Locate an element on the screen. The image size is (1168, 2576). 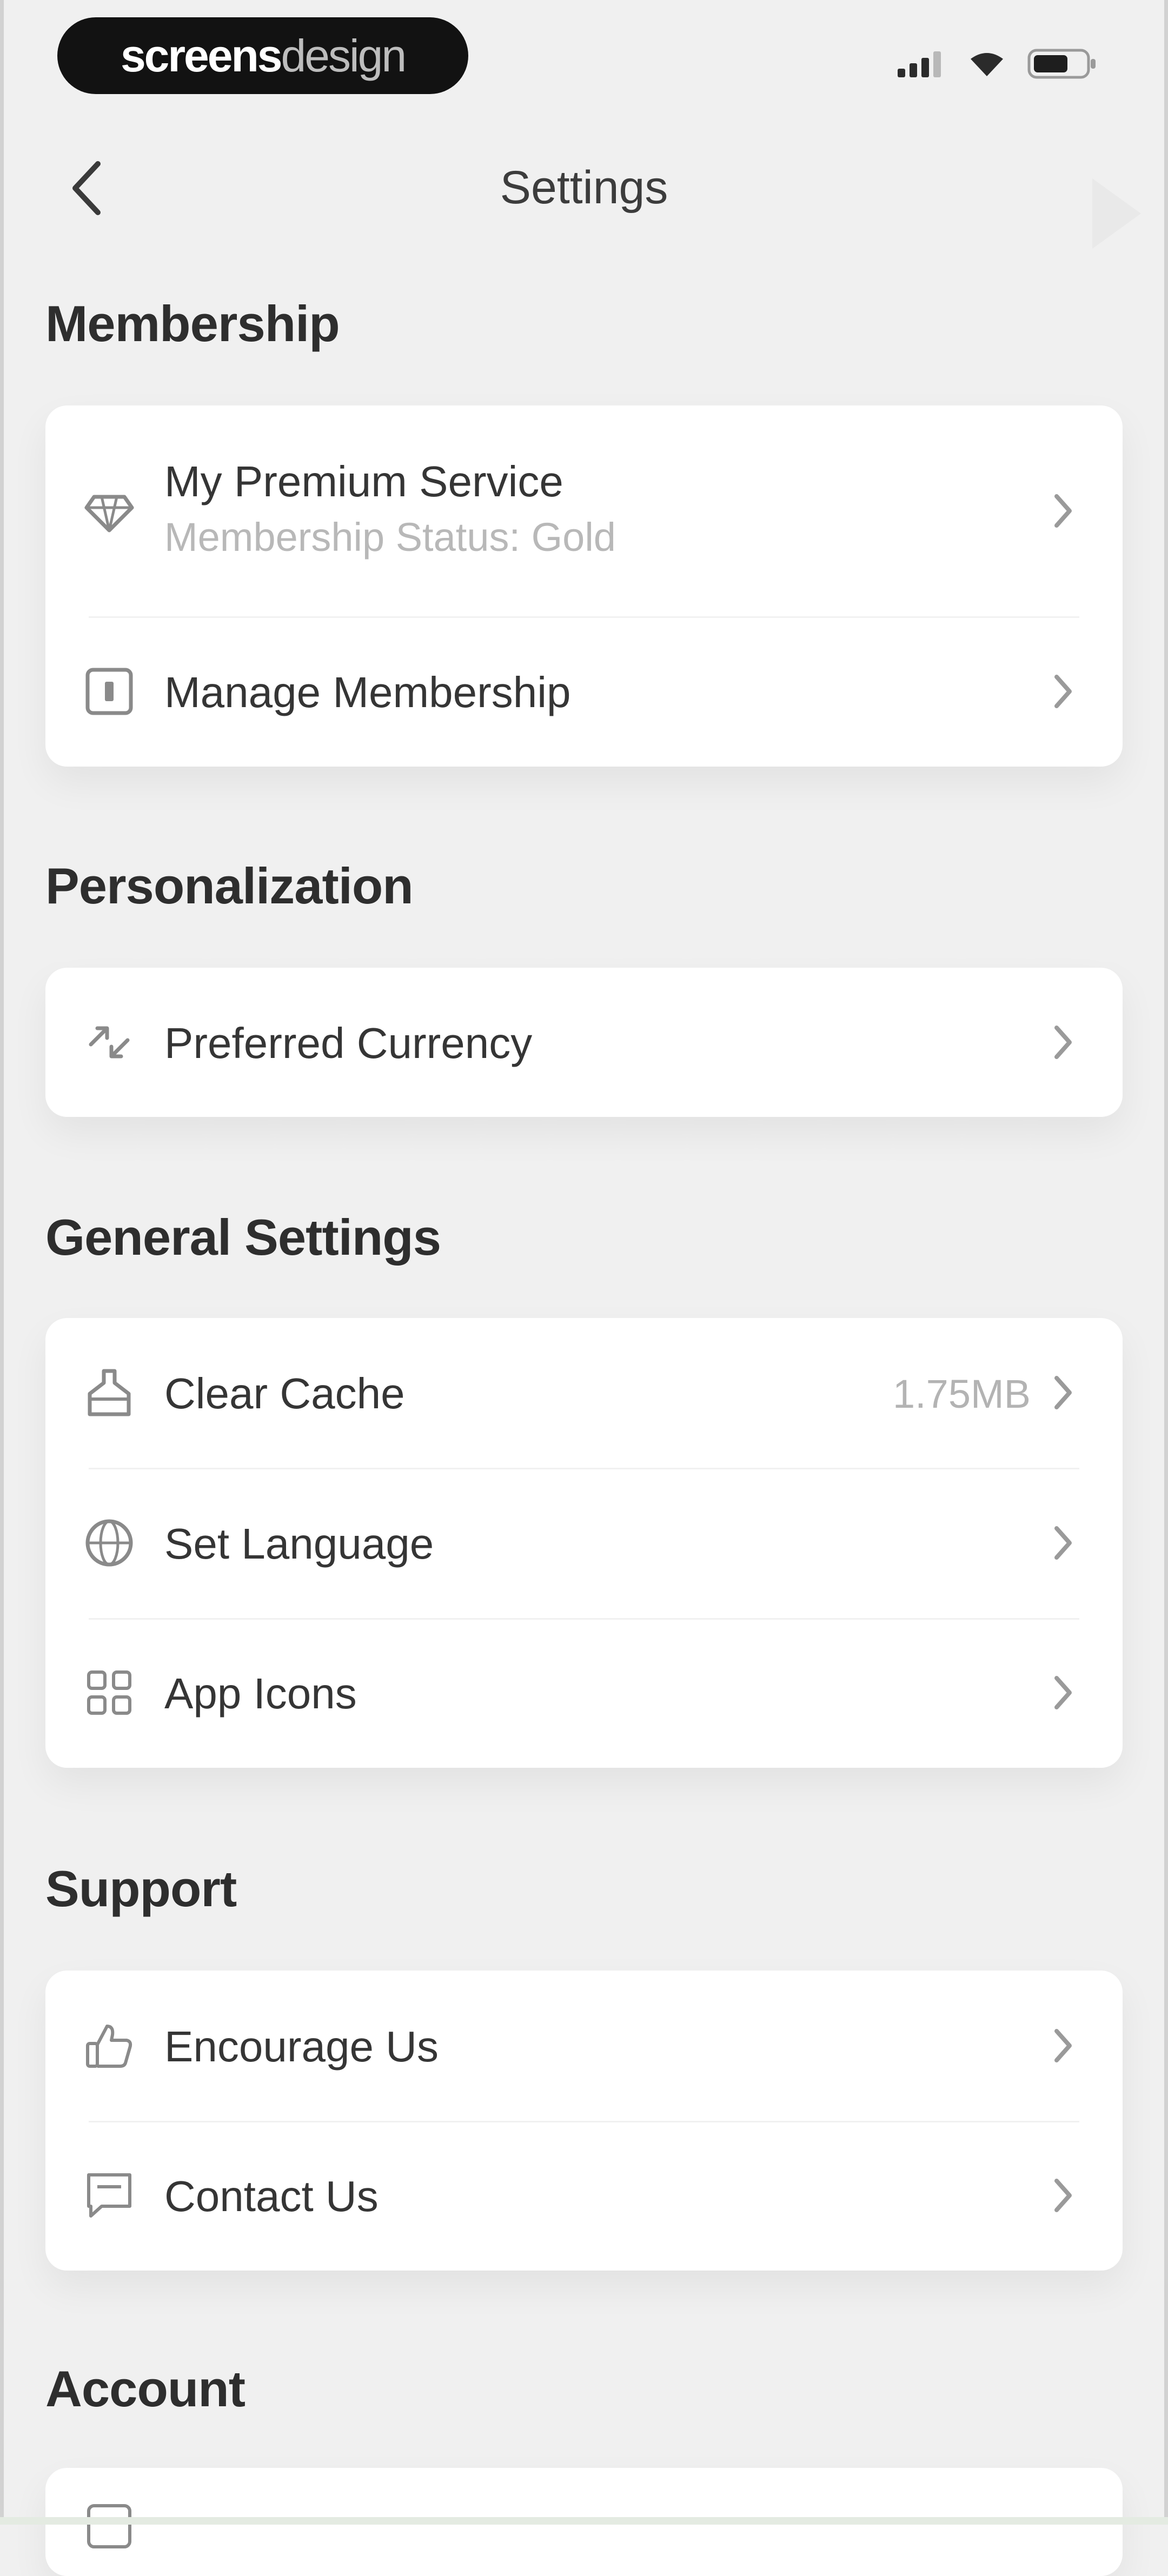
cache-size-value: 1.75MB is located at coordinates (962, 1394).